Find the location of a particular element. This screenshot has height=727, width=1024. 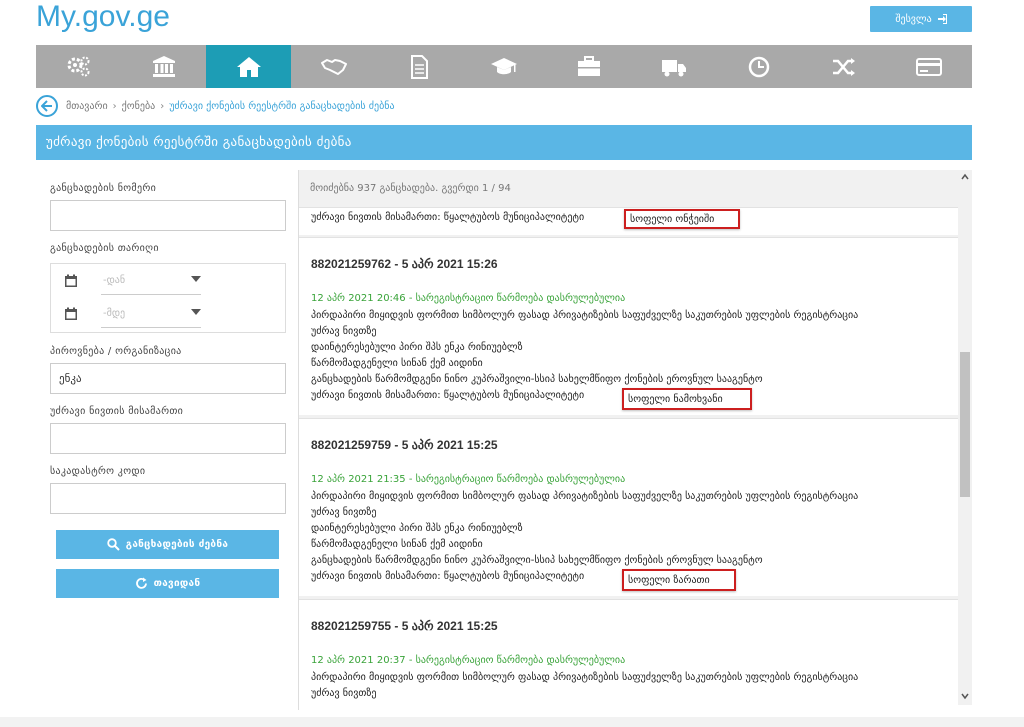

address-input is located at coordinates (168, 438).